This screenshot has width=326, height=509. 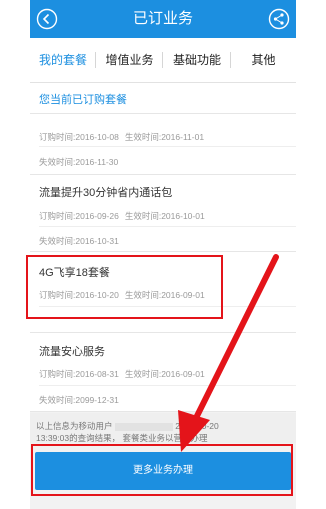 I want to click on order-time: 订购时间:2016-10-08, so click(x=79, y=137).